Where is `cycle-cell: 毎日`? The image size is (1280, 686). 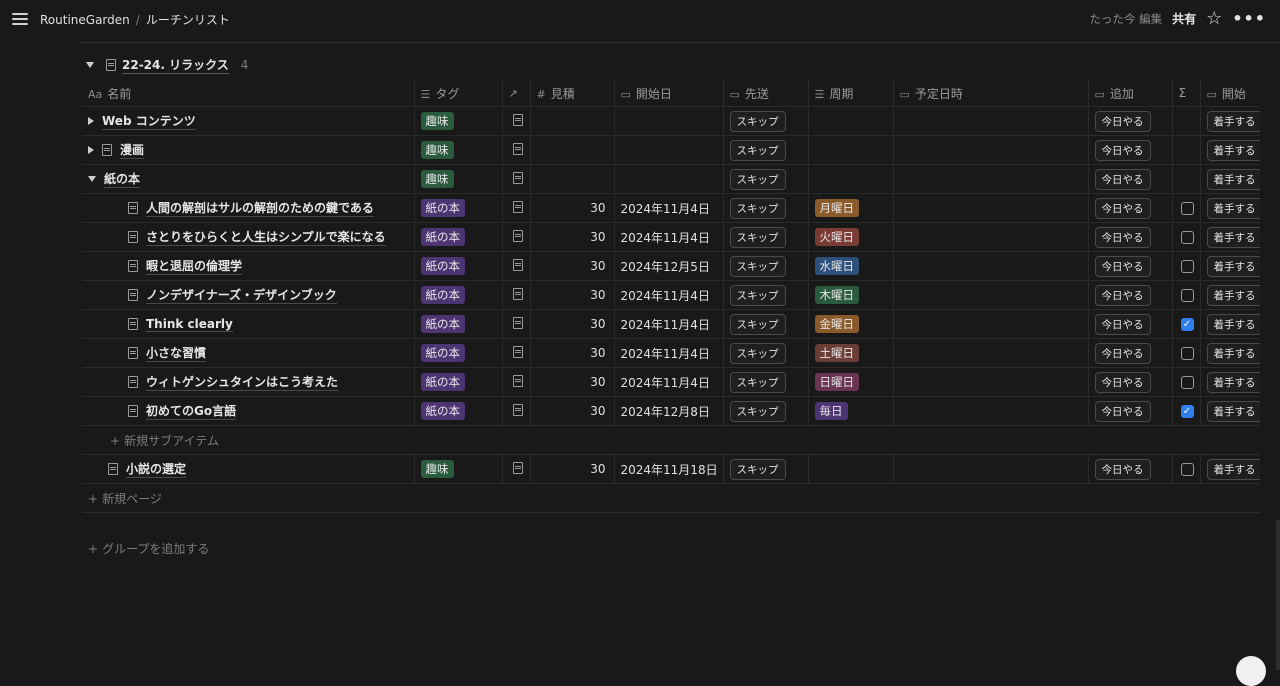
cycle-cell: 毎日 is located at coordinates (851, 411).